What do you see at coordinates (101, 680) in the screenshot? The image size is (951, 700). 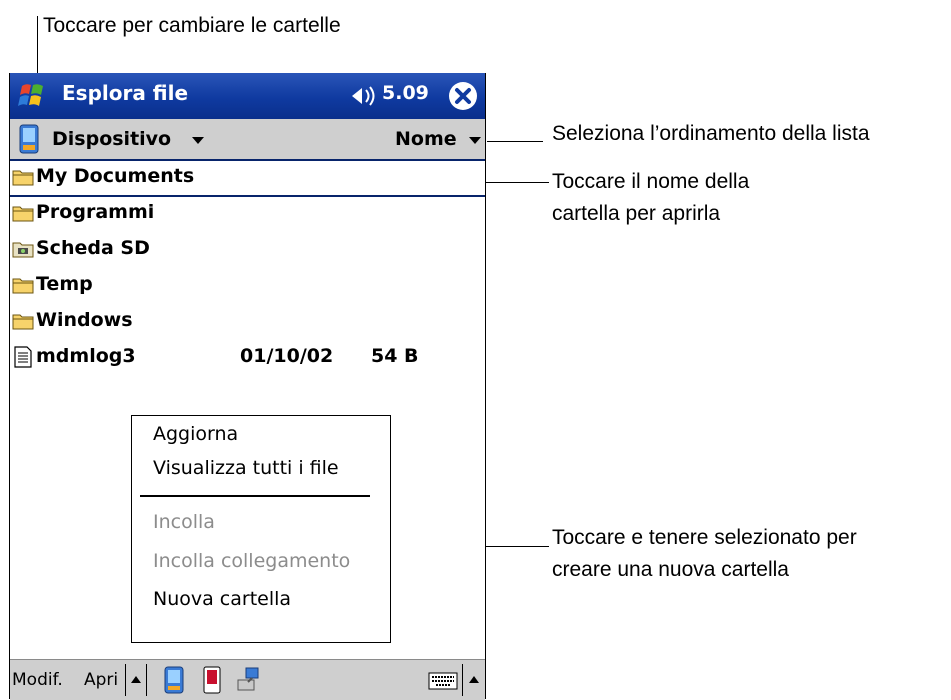 I see `open-menu-button: Apri` at bounding box center [101, 680].